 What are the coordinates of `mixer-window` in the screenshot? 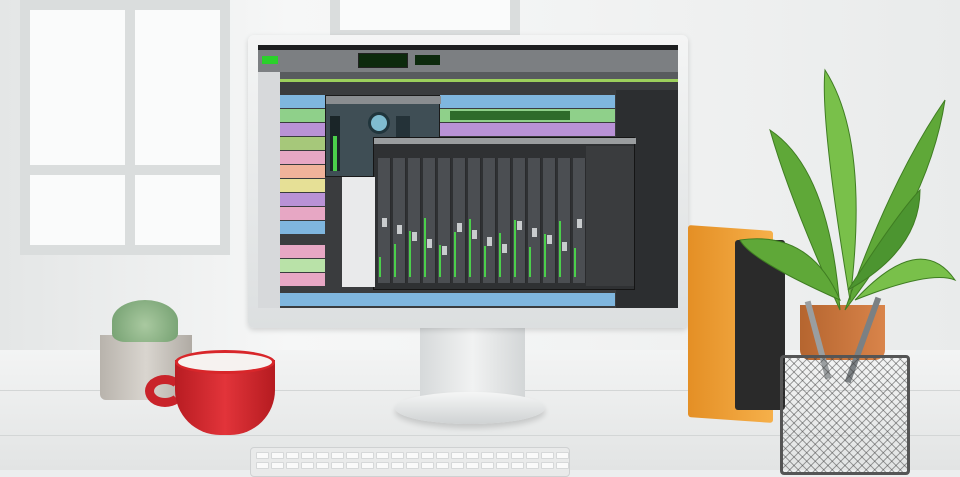 It's located at (504, 213).